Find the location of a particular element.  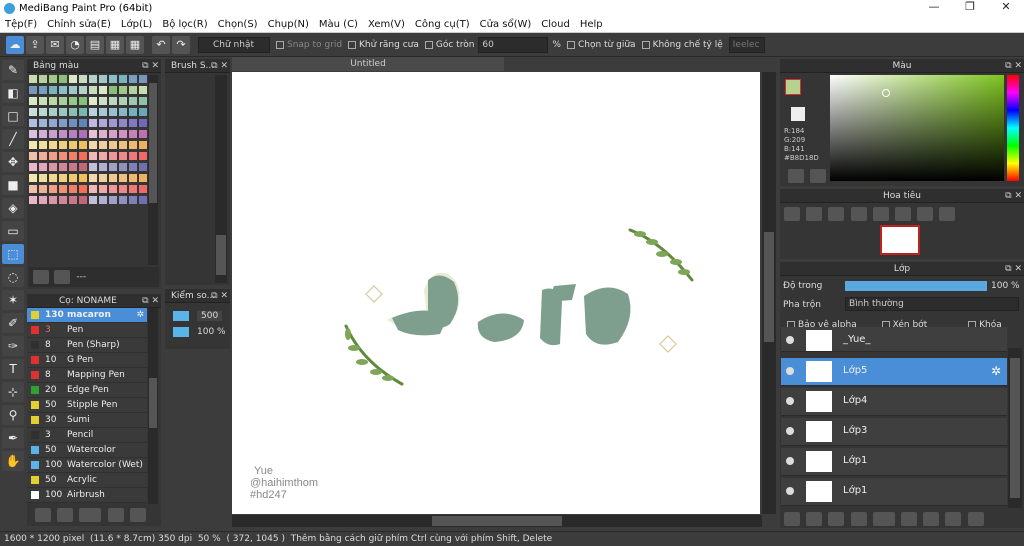

menu-layer: Lớp(L) is located at coordinates (136, 24).